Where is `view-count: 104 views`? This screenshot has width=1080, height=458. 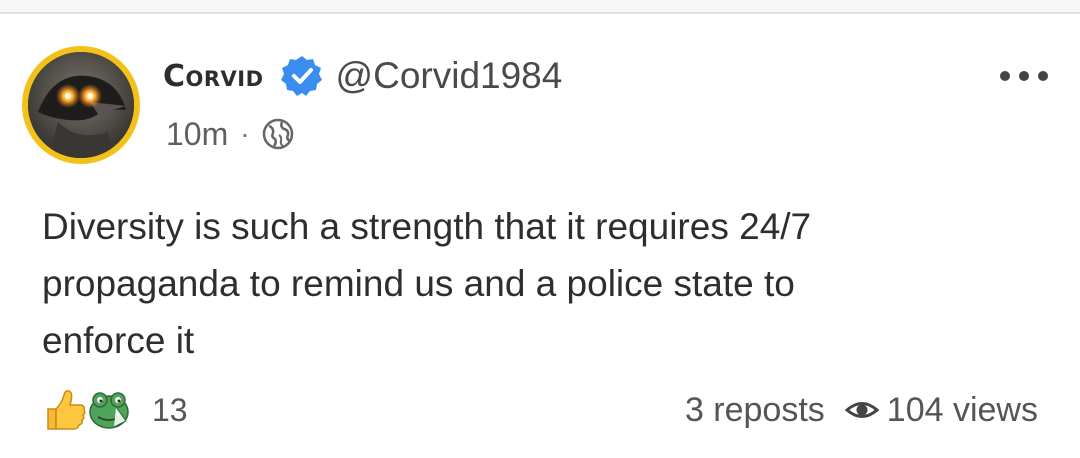
view-count: 104 views is located at coordinates (962, 409).